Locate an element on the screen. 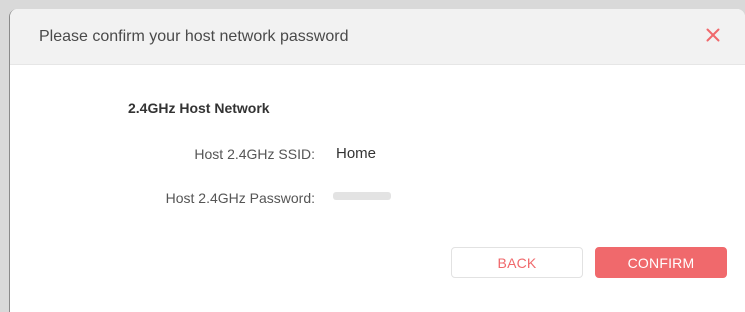 The height and width of the screenshot is (312, 745). password-label: Host 2.4GHz Password: is located at coordinates (240, 198).